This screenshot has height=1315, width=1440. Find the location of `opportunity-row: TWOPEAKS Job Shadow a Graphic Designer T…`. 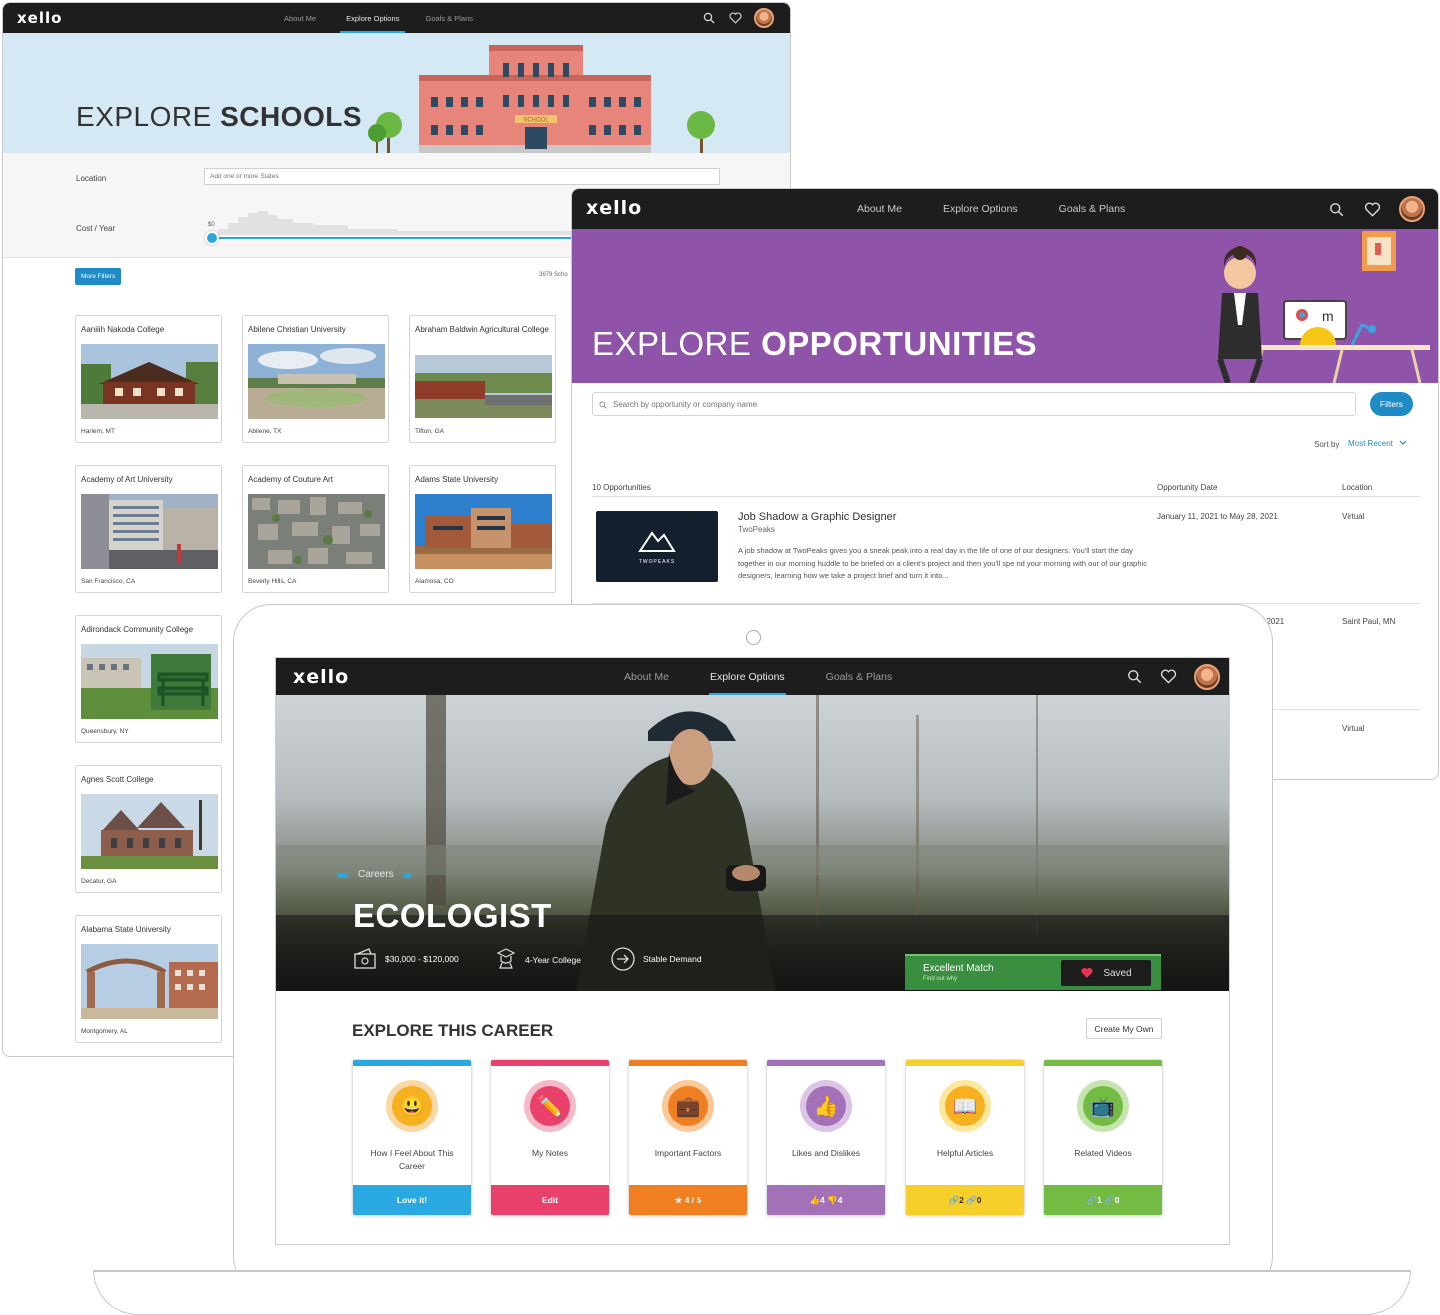

opportunity-row: TWOPEAKS Job Shadow a Graphic Designer T… is located at coordinates (1005, 550).